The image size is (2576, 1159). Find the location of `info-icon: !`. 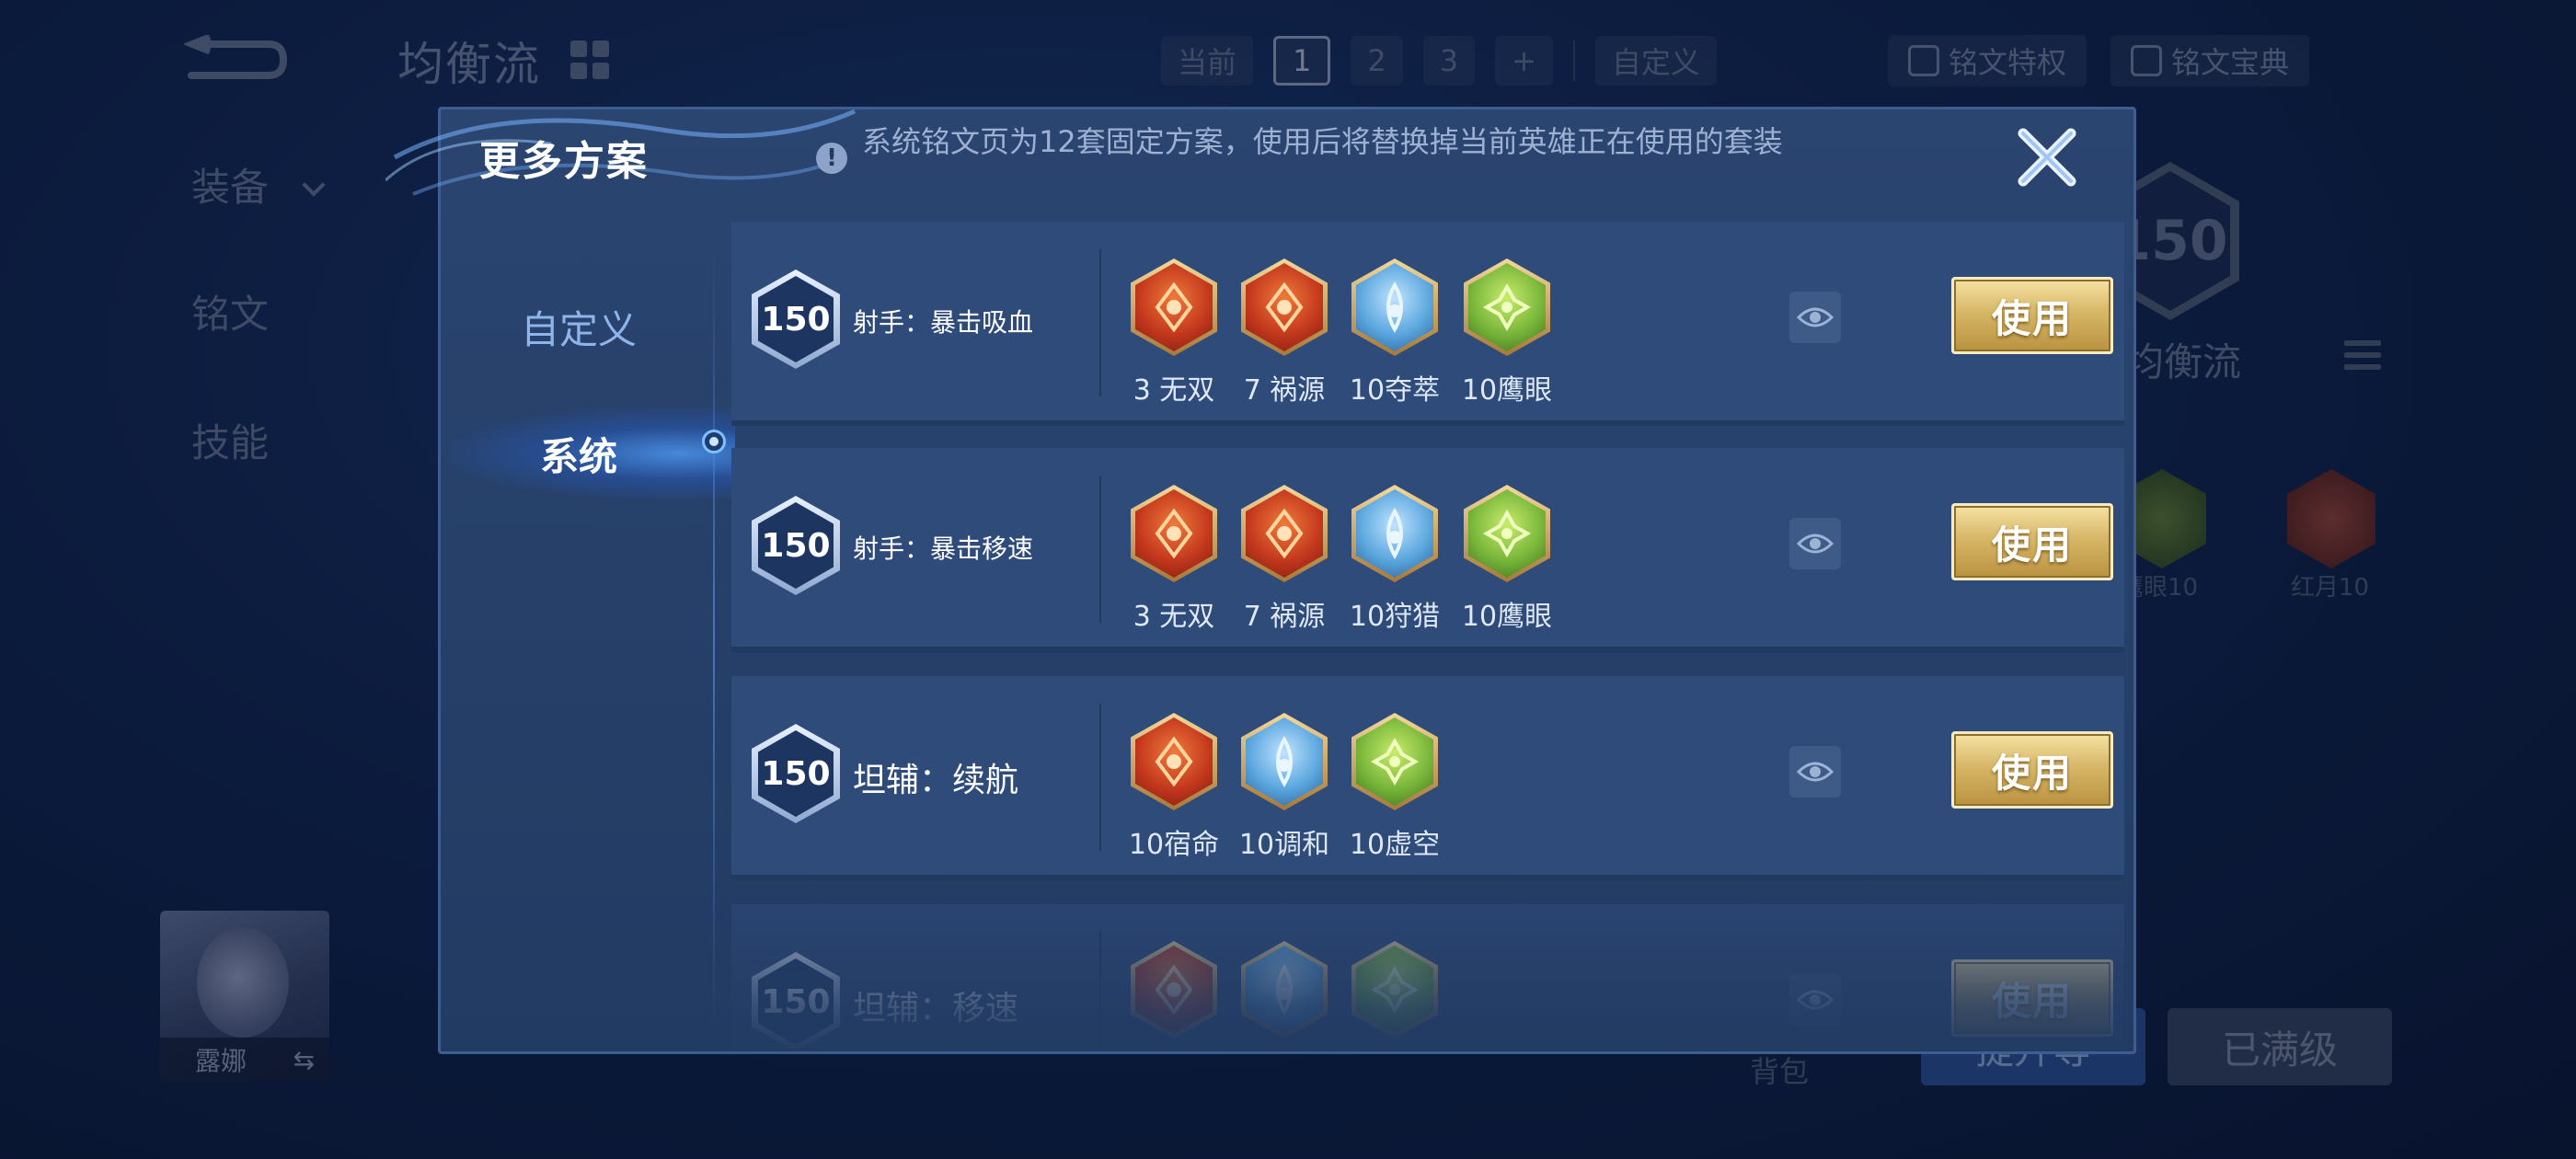

info-icon: ! is located at coordinates (831, 158).